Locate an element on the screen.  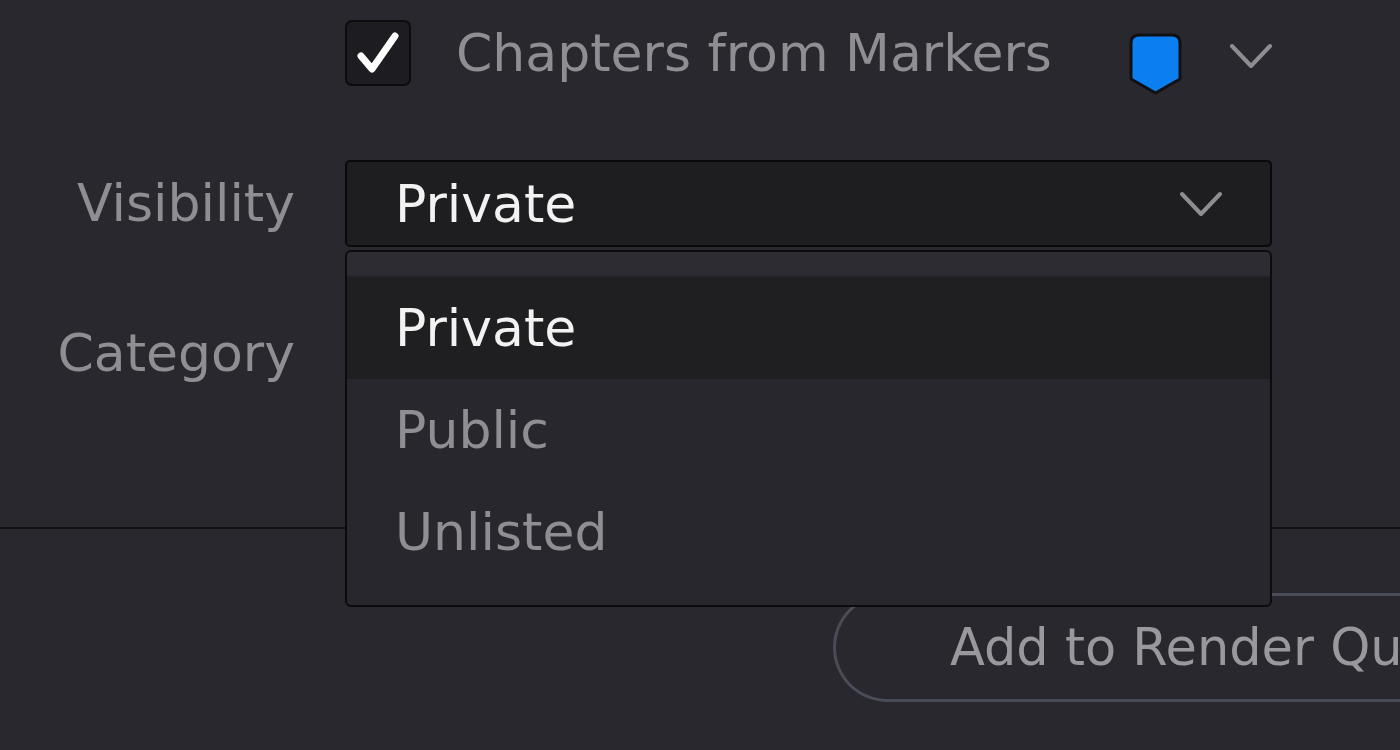
field-label: Visibility is located at coordinates (186, 203).